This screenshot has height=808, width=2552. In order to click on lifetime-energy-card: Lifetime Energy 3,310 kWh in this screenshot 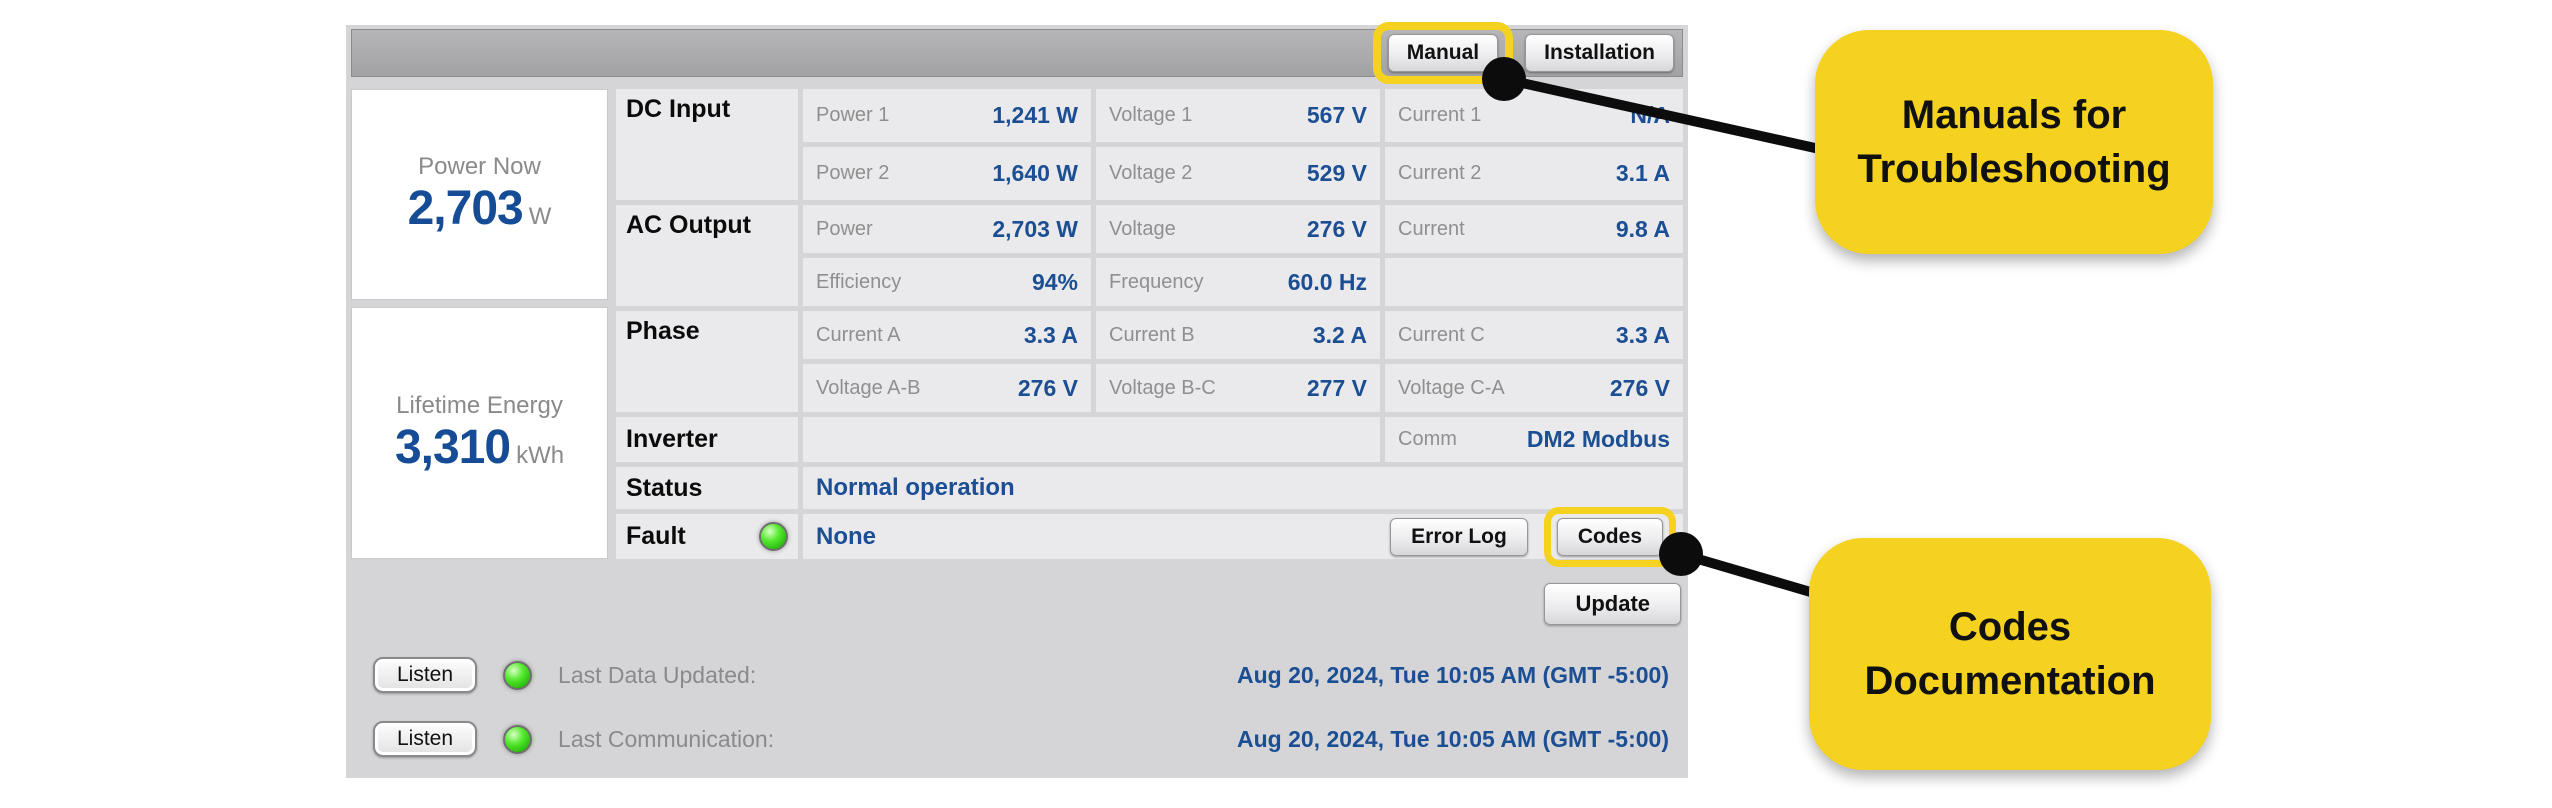, I will do `click(479, 433)`.